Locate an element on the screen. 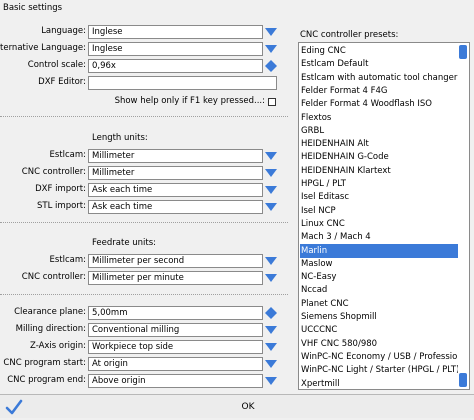  clearance-plane-row: Clearance plane: 5,00mm is located at coordinates (150, 313).